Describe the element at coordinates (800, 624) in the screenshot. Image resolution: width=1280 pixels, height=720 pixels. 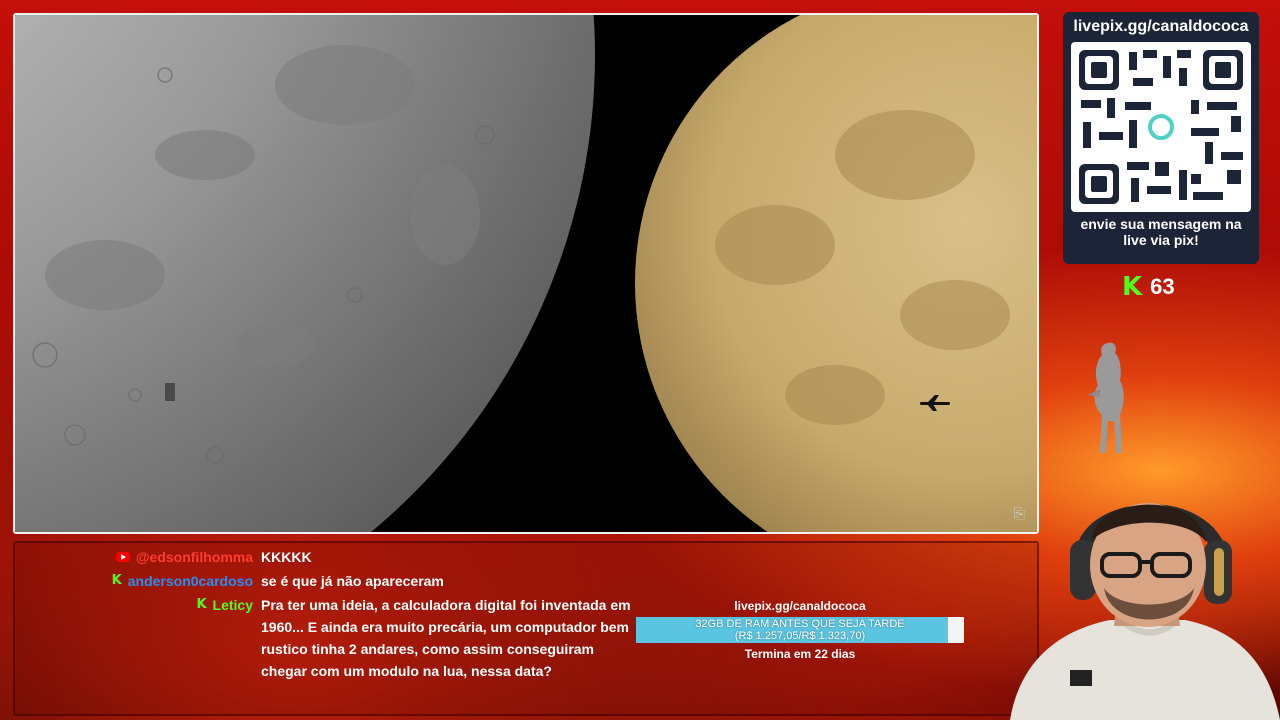
I see `goal-name: 32GB DE RAM ANTES QUE SEJA TARDE` at that location.